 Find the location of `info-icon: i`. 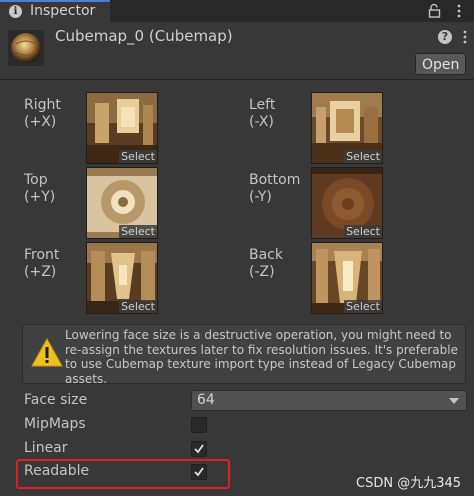

info-icon: i is located at coordinates (15, 11).